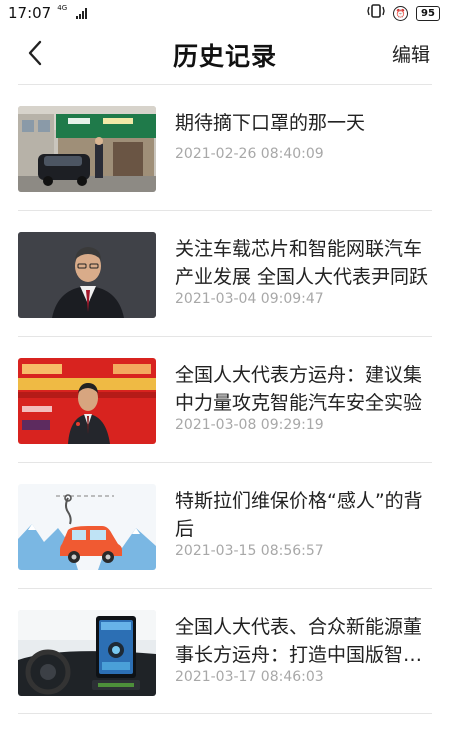 This screenshot has height=730, width=450. Describe the element at coordinates (249, 154) in the screenshot. I see `item-timestamp: 2021-02-26 08:40:09` at that location.